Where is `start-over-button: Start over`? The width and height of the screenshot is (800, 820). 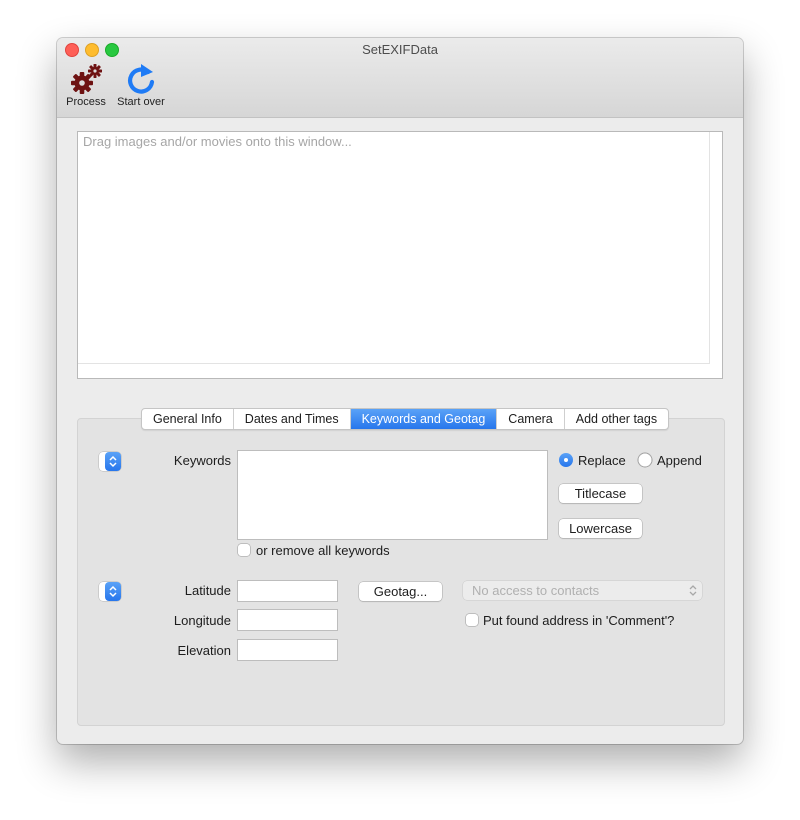 start-over-button: Start over is located at coordinates (141, 85).